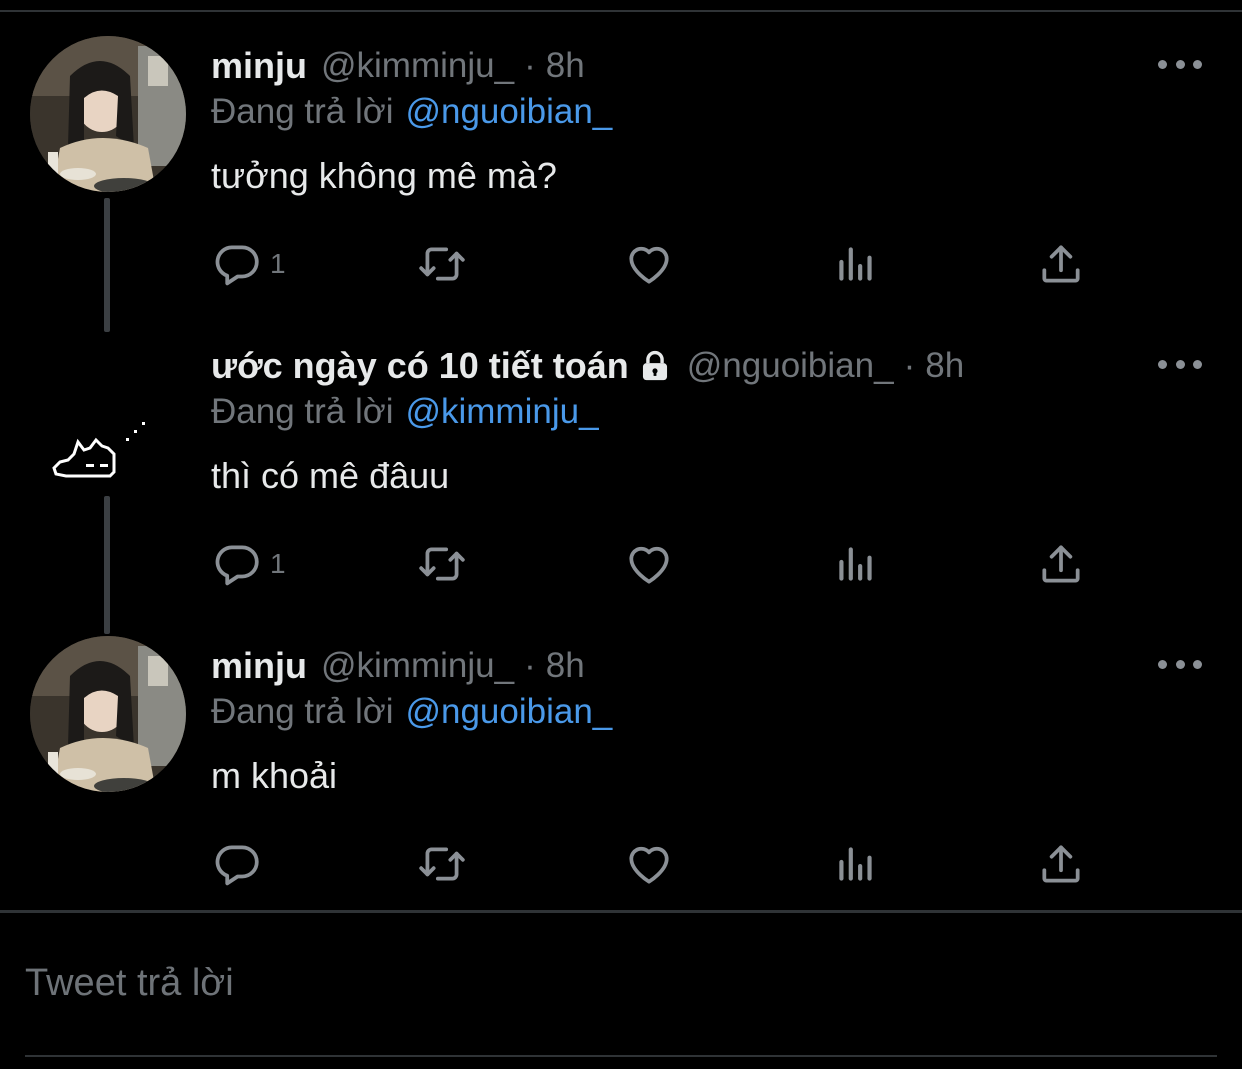  Describe the element at coordinates (330, 475) in the screenshot. I see `tweet-text: thì có mê đâuu` at that location.